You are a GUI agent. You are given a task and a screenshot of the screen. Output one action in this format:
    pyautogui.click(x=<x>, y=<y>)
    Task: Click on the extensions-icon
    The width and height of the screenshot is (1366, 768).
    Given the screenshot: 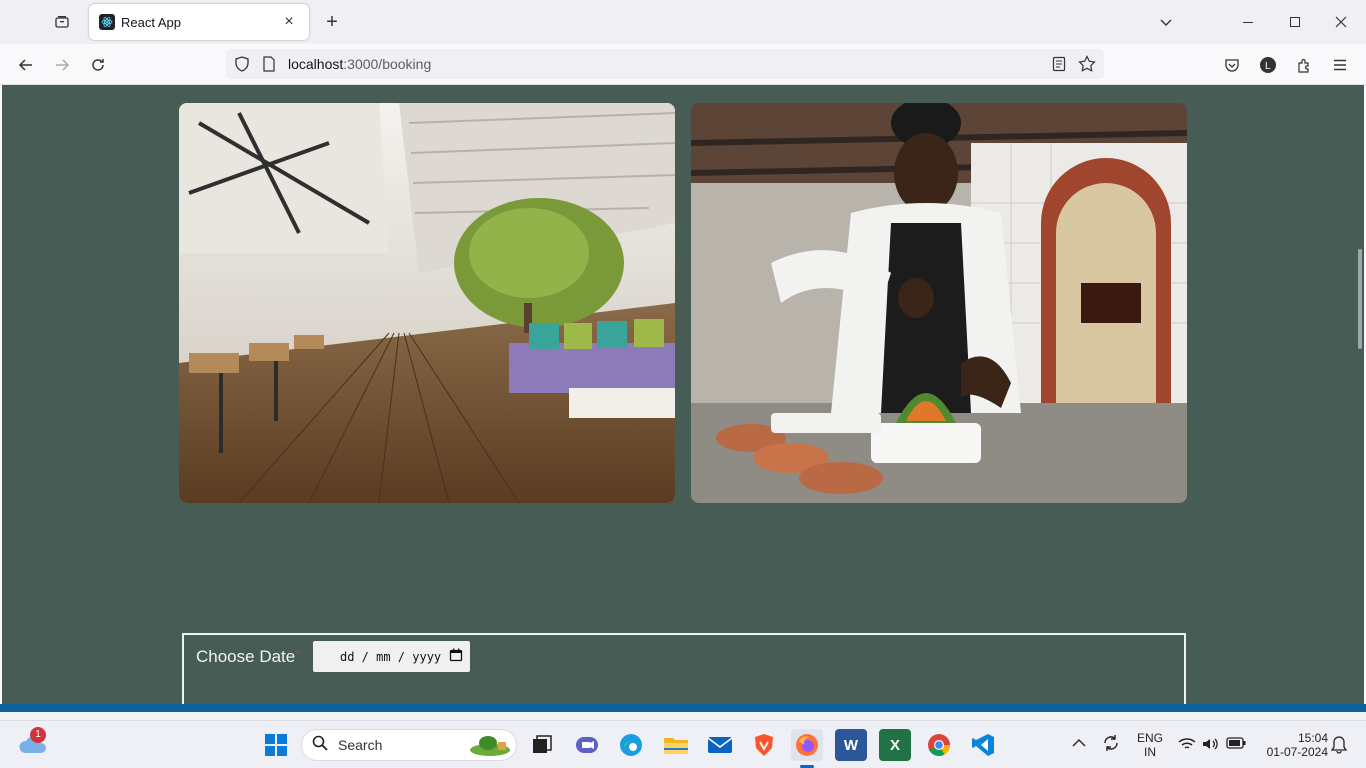 What is the action you would take?
    pyautogui.click(x=1304, y=65)
    